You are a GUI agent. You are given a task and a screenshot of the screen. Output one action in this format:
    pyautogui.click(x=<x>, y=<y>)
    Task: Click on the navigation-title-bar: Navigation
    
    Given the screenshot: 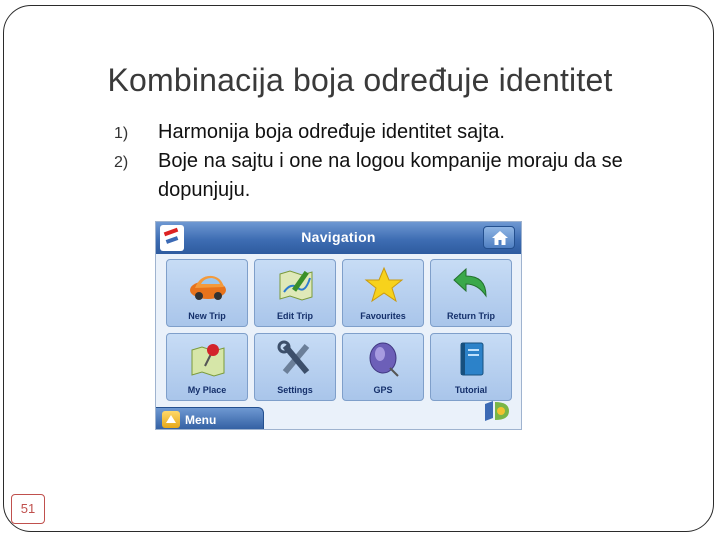 What is the action you would take?
    pyautogui.click(x=338, y=238)
    